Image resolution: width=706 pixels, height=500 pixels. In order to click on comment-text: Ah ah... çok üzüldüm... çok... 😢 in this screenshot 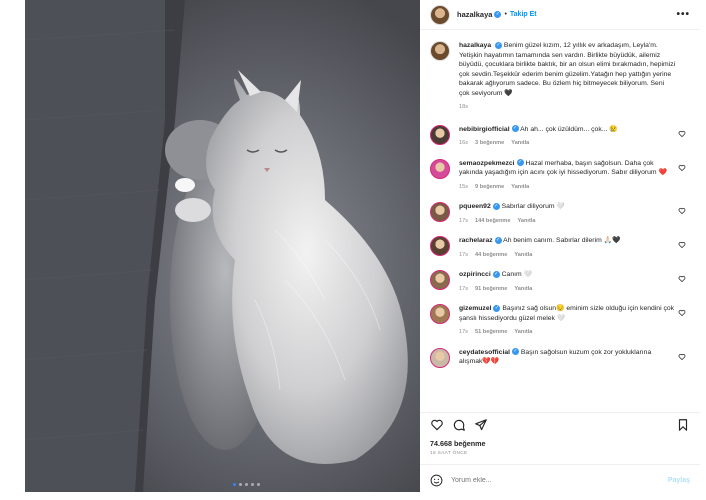, I will do `click(569, 129)`.